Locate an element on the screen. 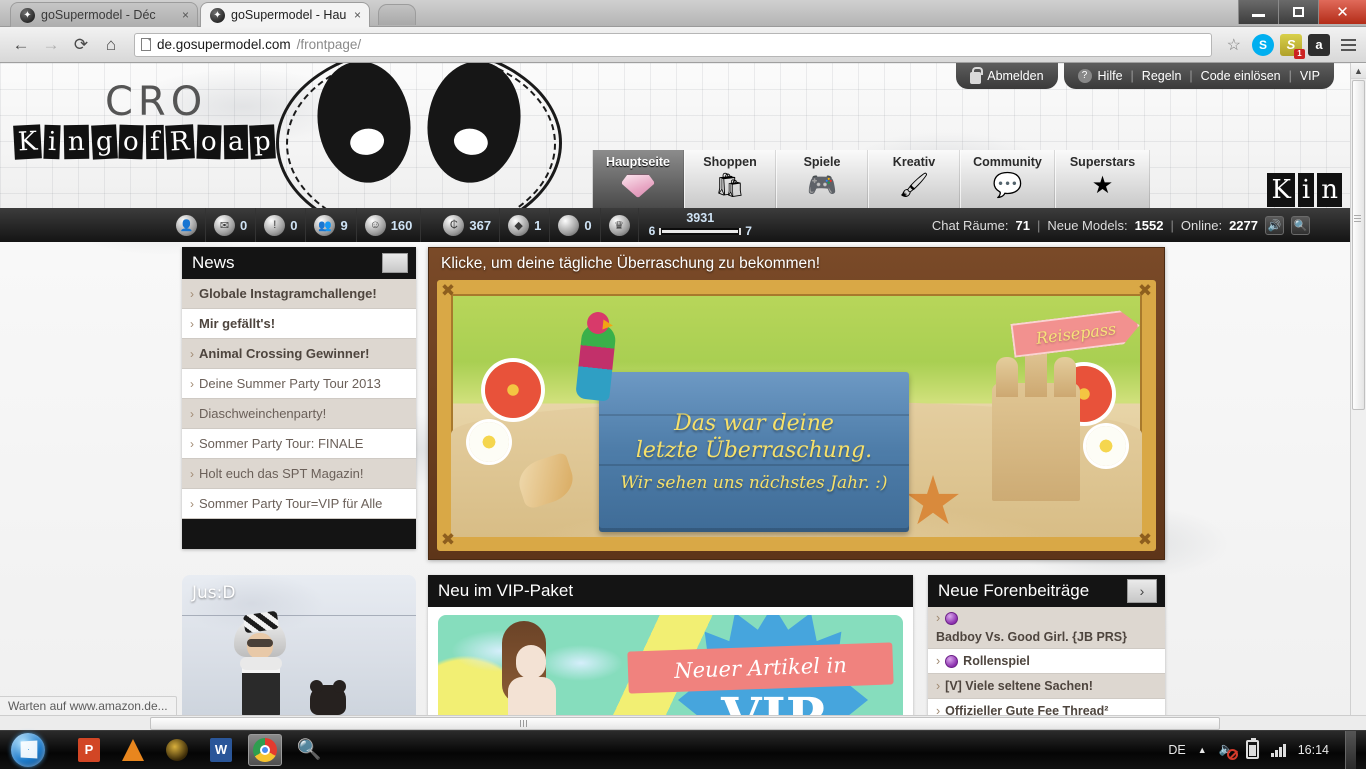 The height and width of the screenshot is (769, 1366). forum-item-label: Badboy Vs. Good Girl. {JB PRS} is located at coordinates (1046, 637).